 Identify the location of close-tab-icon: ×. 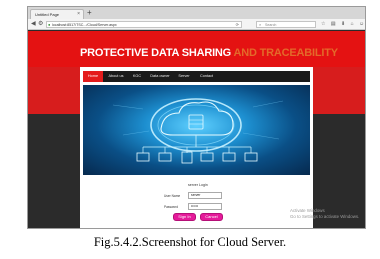
(78, 14).